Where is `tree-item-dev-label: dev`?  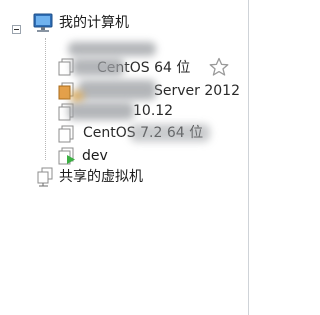
tree-item-dev-label: dev is located at coordinates (95, 156).